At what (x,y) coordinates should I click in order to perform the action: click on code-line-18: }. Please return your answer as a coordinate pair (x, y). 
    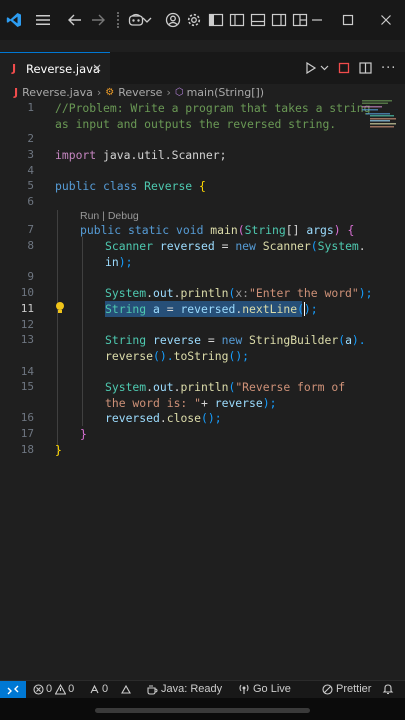
    Looking at the image, I should click on (58, 450).